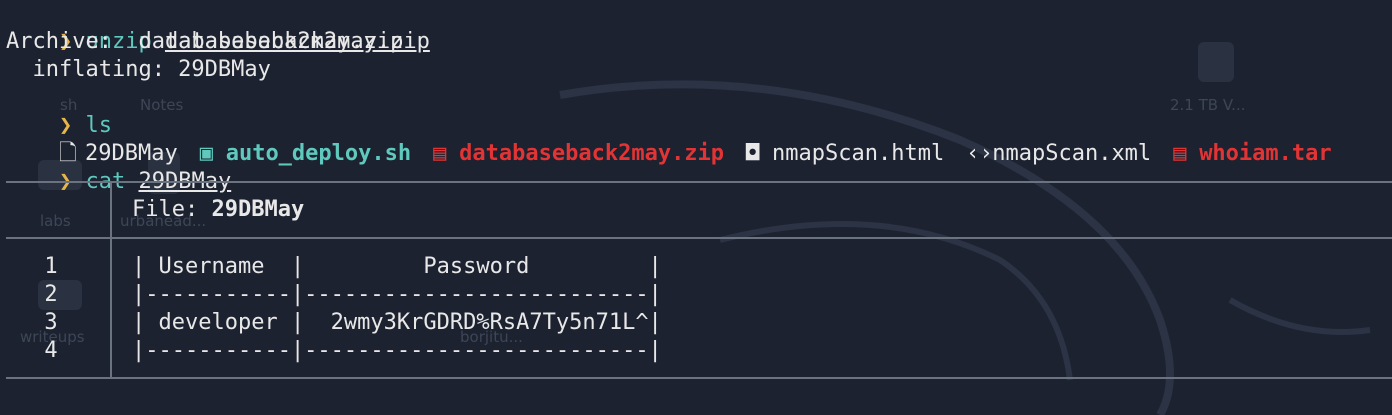  I want to click on viewer-gutter-divider-header, so click(111, 210).